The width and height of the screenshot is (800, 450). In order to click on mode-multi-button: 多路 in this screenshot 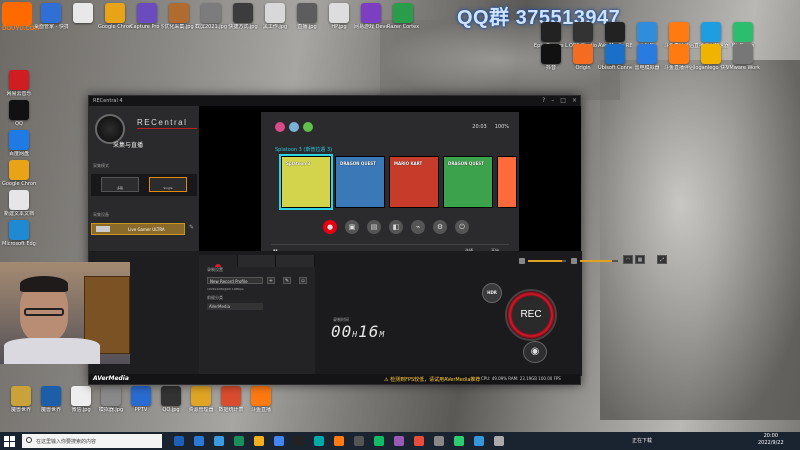, I will do `click(120, 184)`.